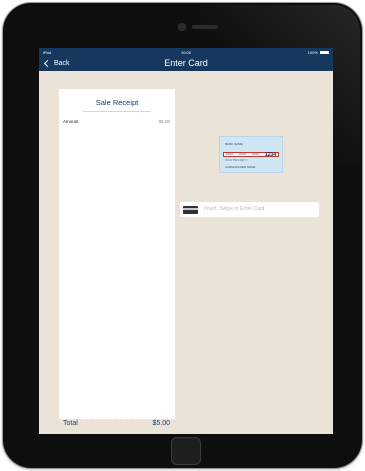  What do you see at coordinates (324, 53) in the screenshot?
I see `battery-icon` at bounding box center [324, 53].